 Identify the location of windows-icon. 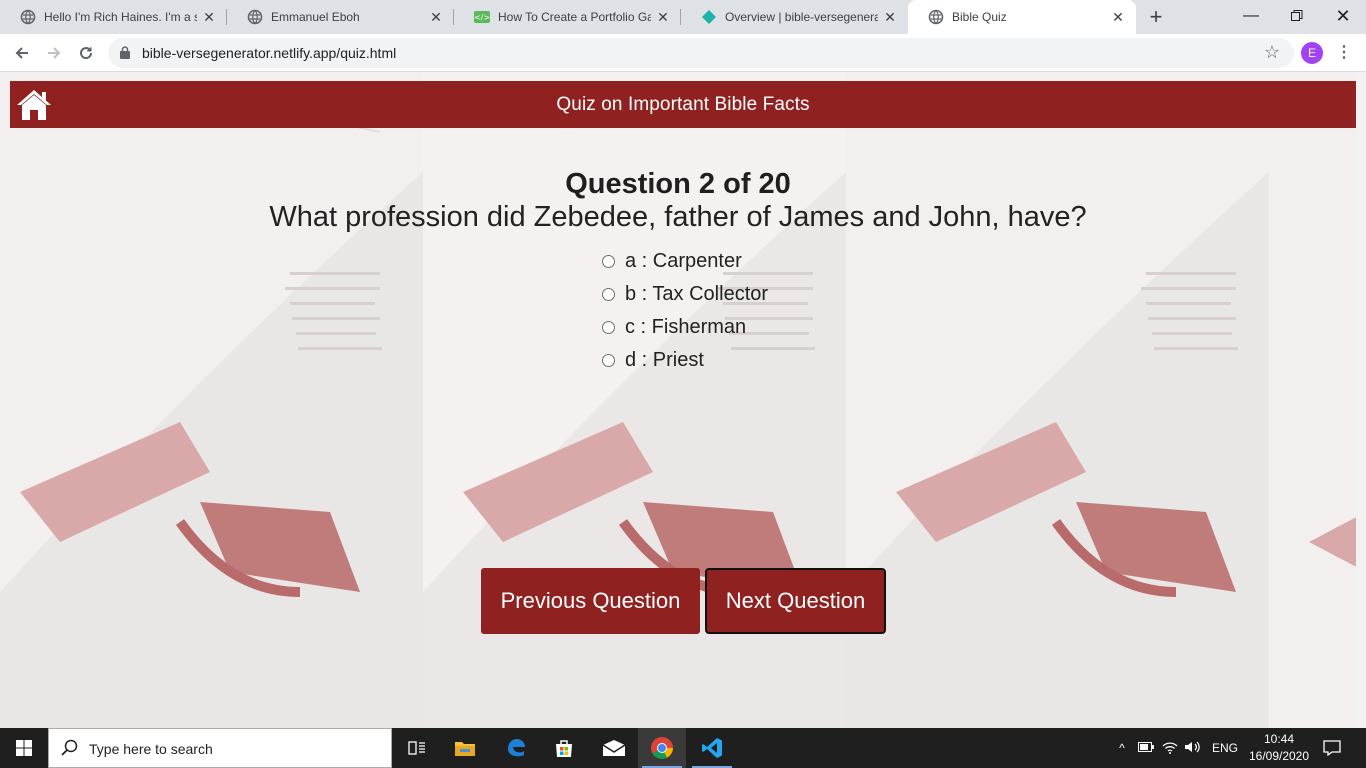
(24, 748).